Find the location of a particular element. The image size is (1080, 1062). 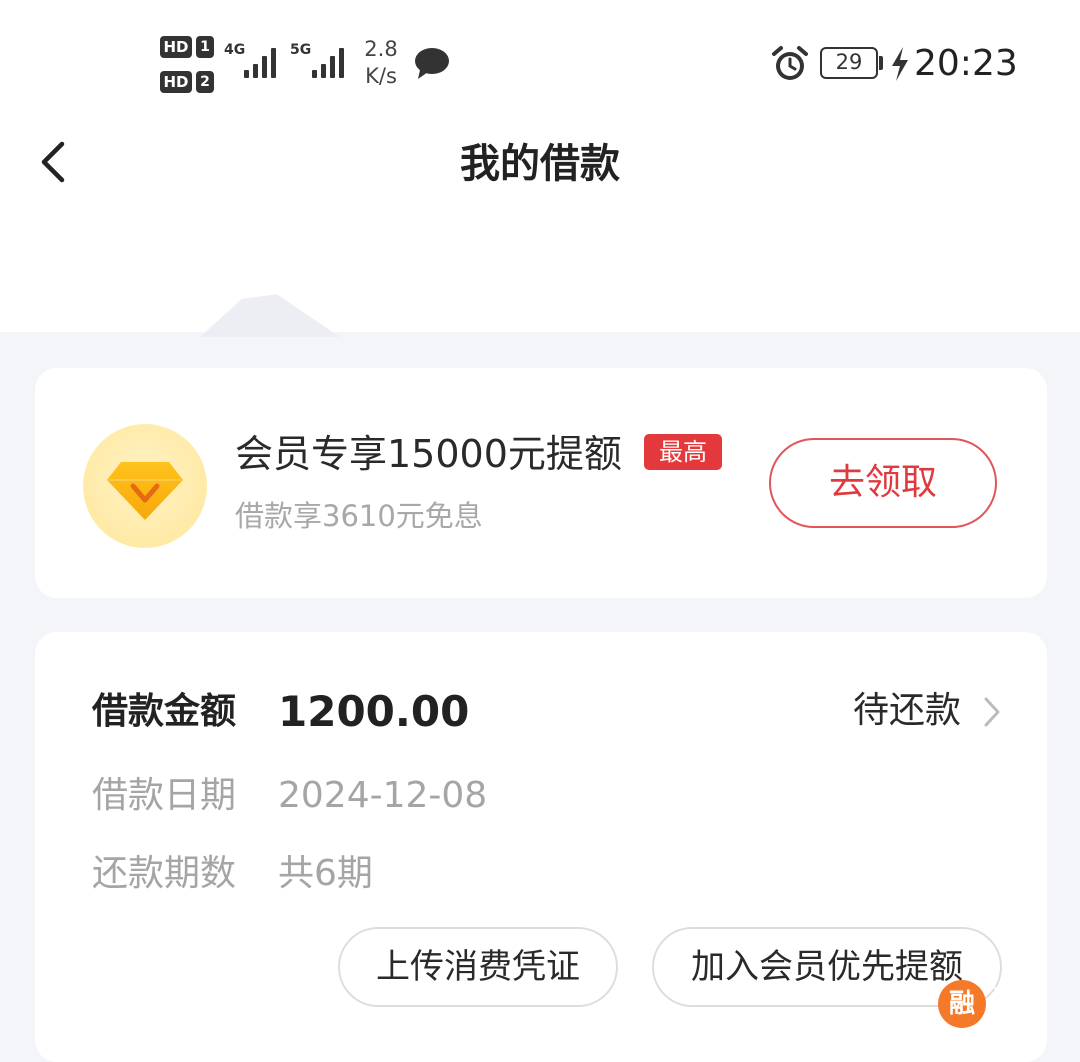

loan-periods-value: 共6期 is located at coordinates (325, 873).